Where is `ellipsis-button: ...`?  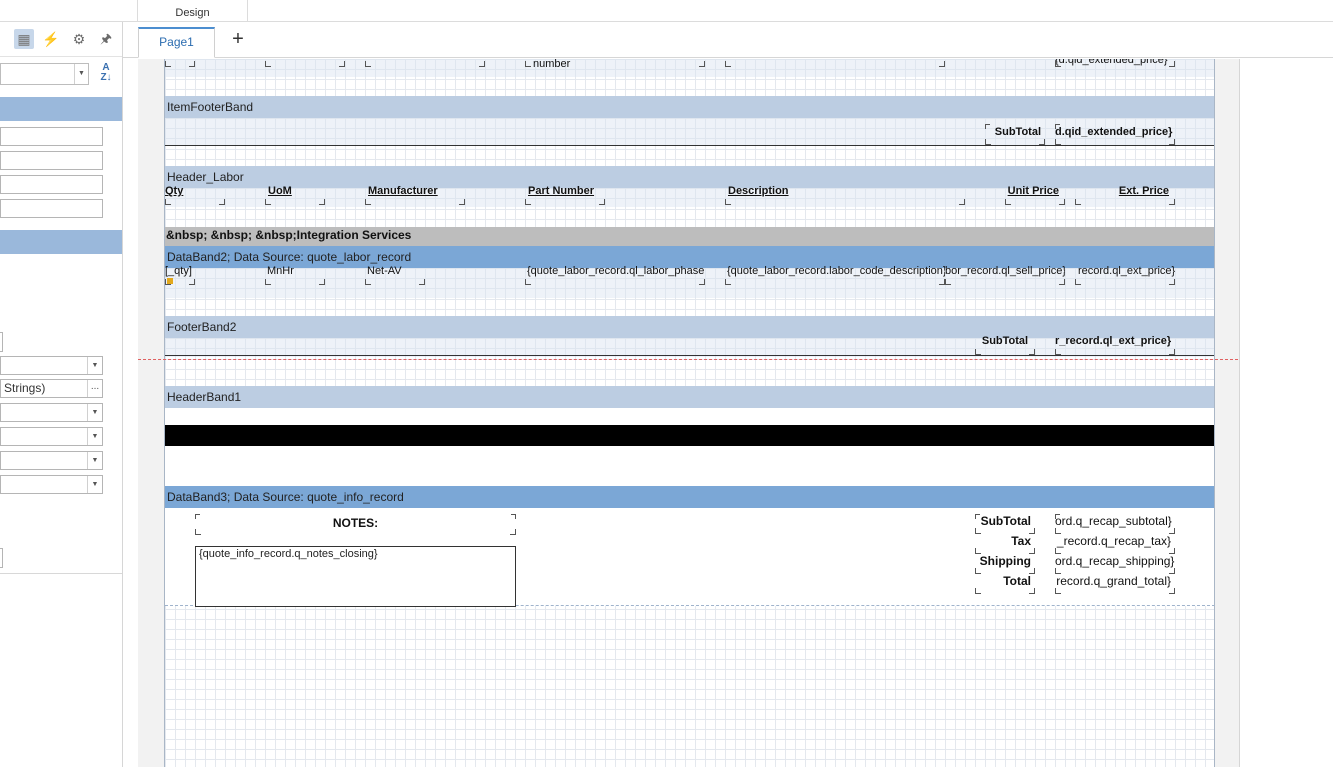
ellipsis-button: ... is located at coordinates (94, 388).